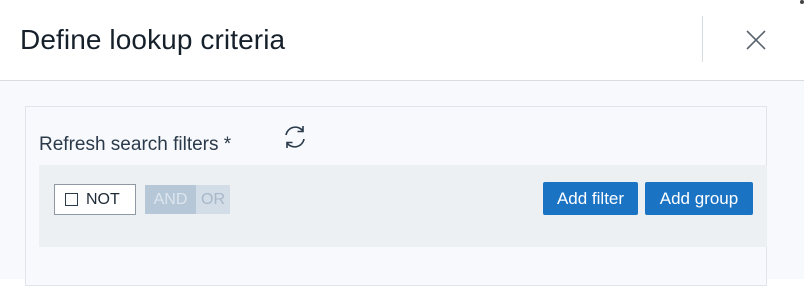 The image size is (804, 286). I want to click on not-checkbox, so click(71, 199).